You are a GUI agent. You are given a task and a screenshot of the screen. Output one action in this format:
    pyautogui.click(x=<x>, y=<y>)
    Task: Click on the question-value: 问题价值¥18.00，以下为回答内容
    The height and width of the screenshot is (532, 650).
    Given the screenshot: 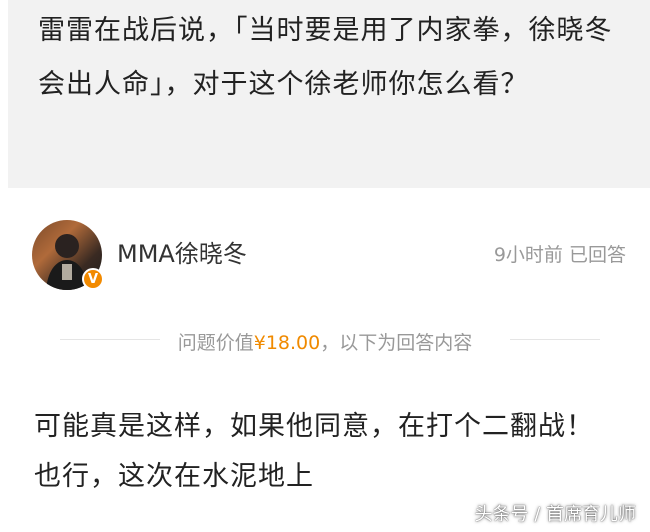 What is the action you would take?
    pyautogui.click(x=325, y=341)
    